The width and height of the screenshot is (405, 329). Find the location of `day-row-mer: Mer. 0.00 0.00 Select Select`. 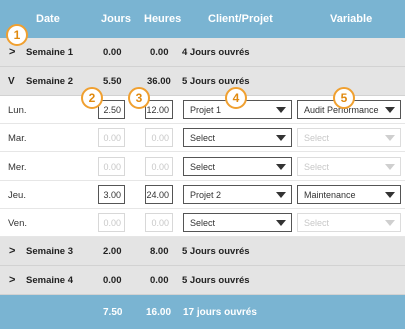

day-row-mer: Mer. 0.00 0.00 Select Select is located at coordinates (202, 167).